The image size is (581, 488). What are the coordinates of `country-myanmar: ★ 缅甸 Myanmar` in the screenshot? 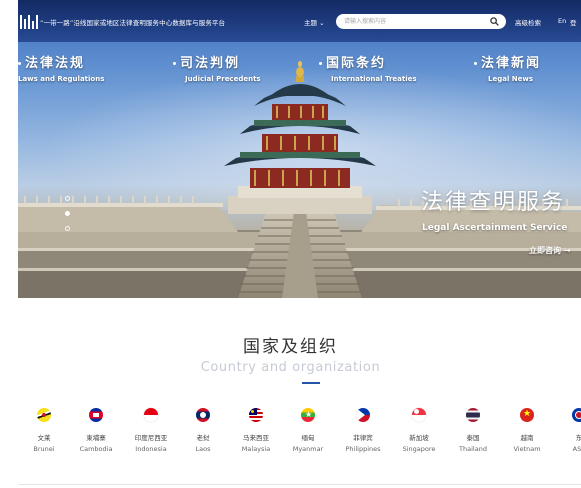 It's located at (308, 430).